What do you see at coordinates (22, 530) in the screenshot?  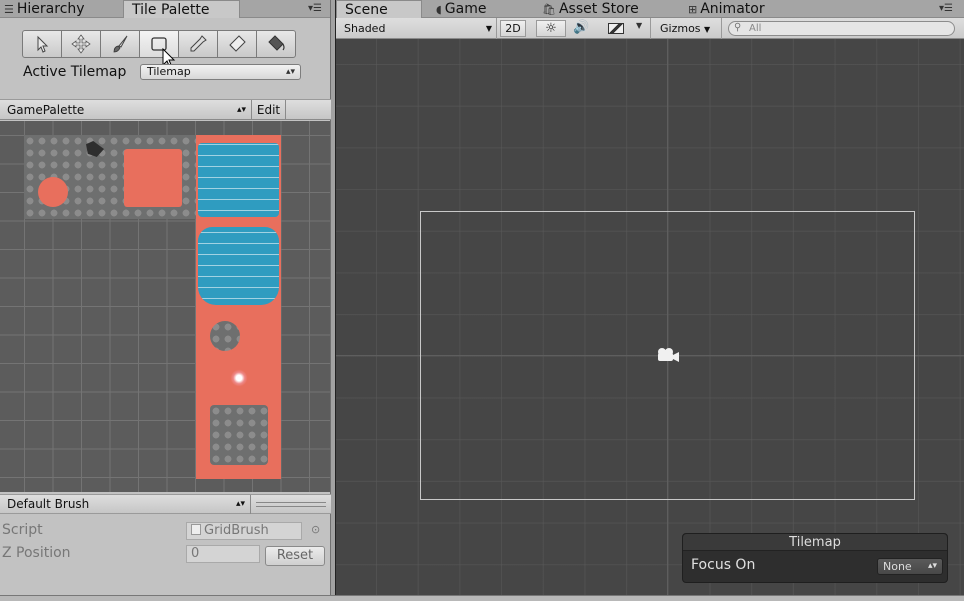 I see `script-label: Script` at bounding box center [22, 530].